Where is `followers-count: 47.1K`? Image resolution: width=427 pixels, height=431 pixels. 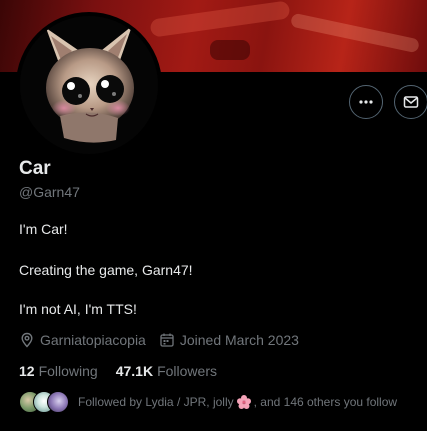 followers-count: 47.1K is located at coordinates (134, 371).